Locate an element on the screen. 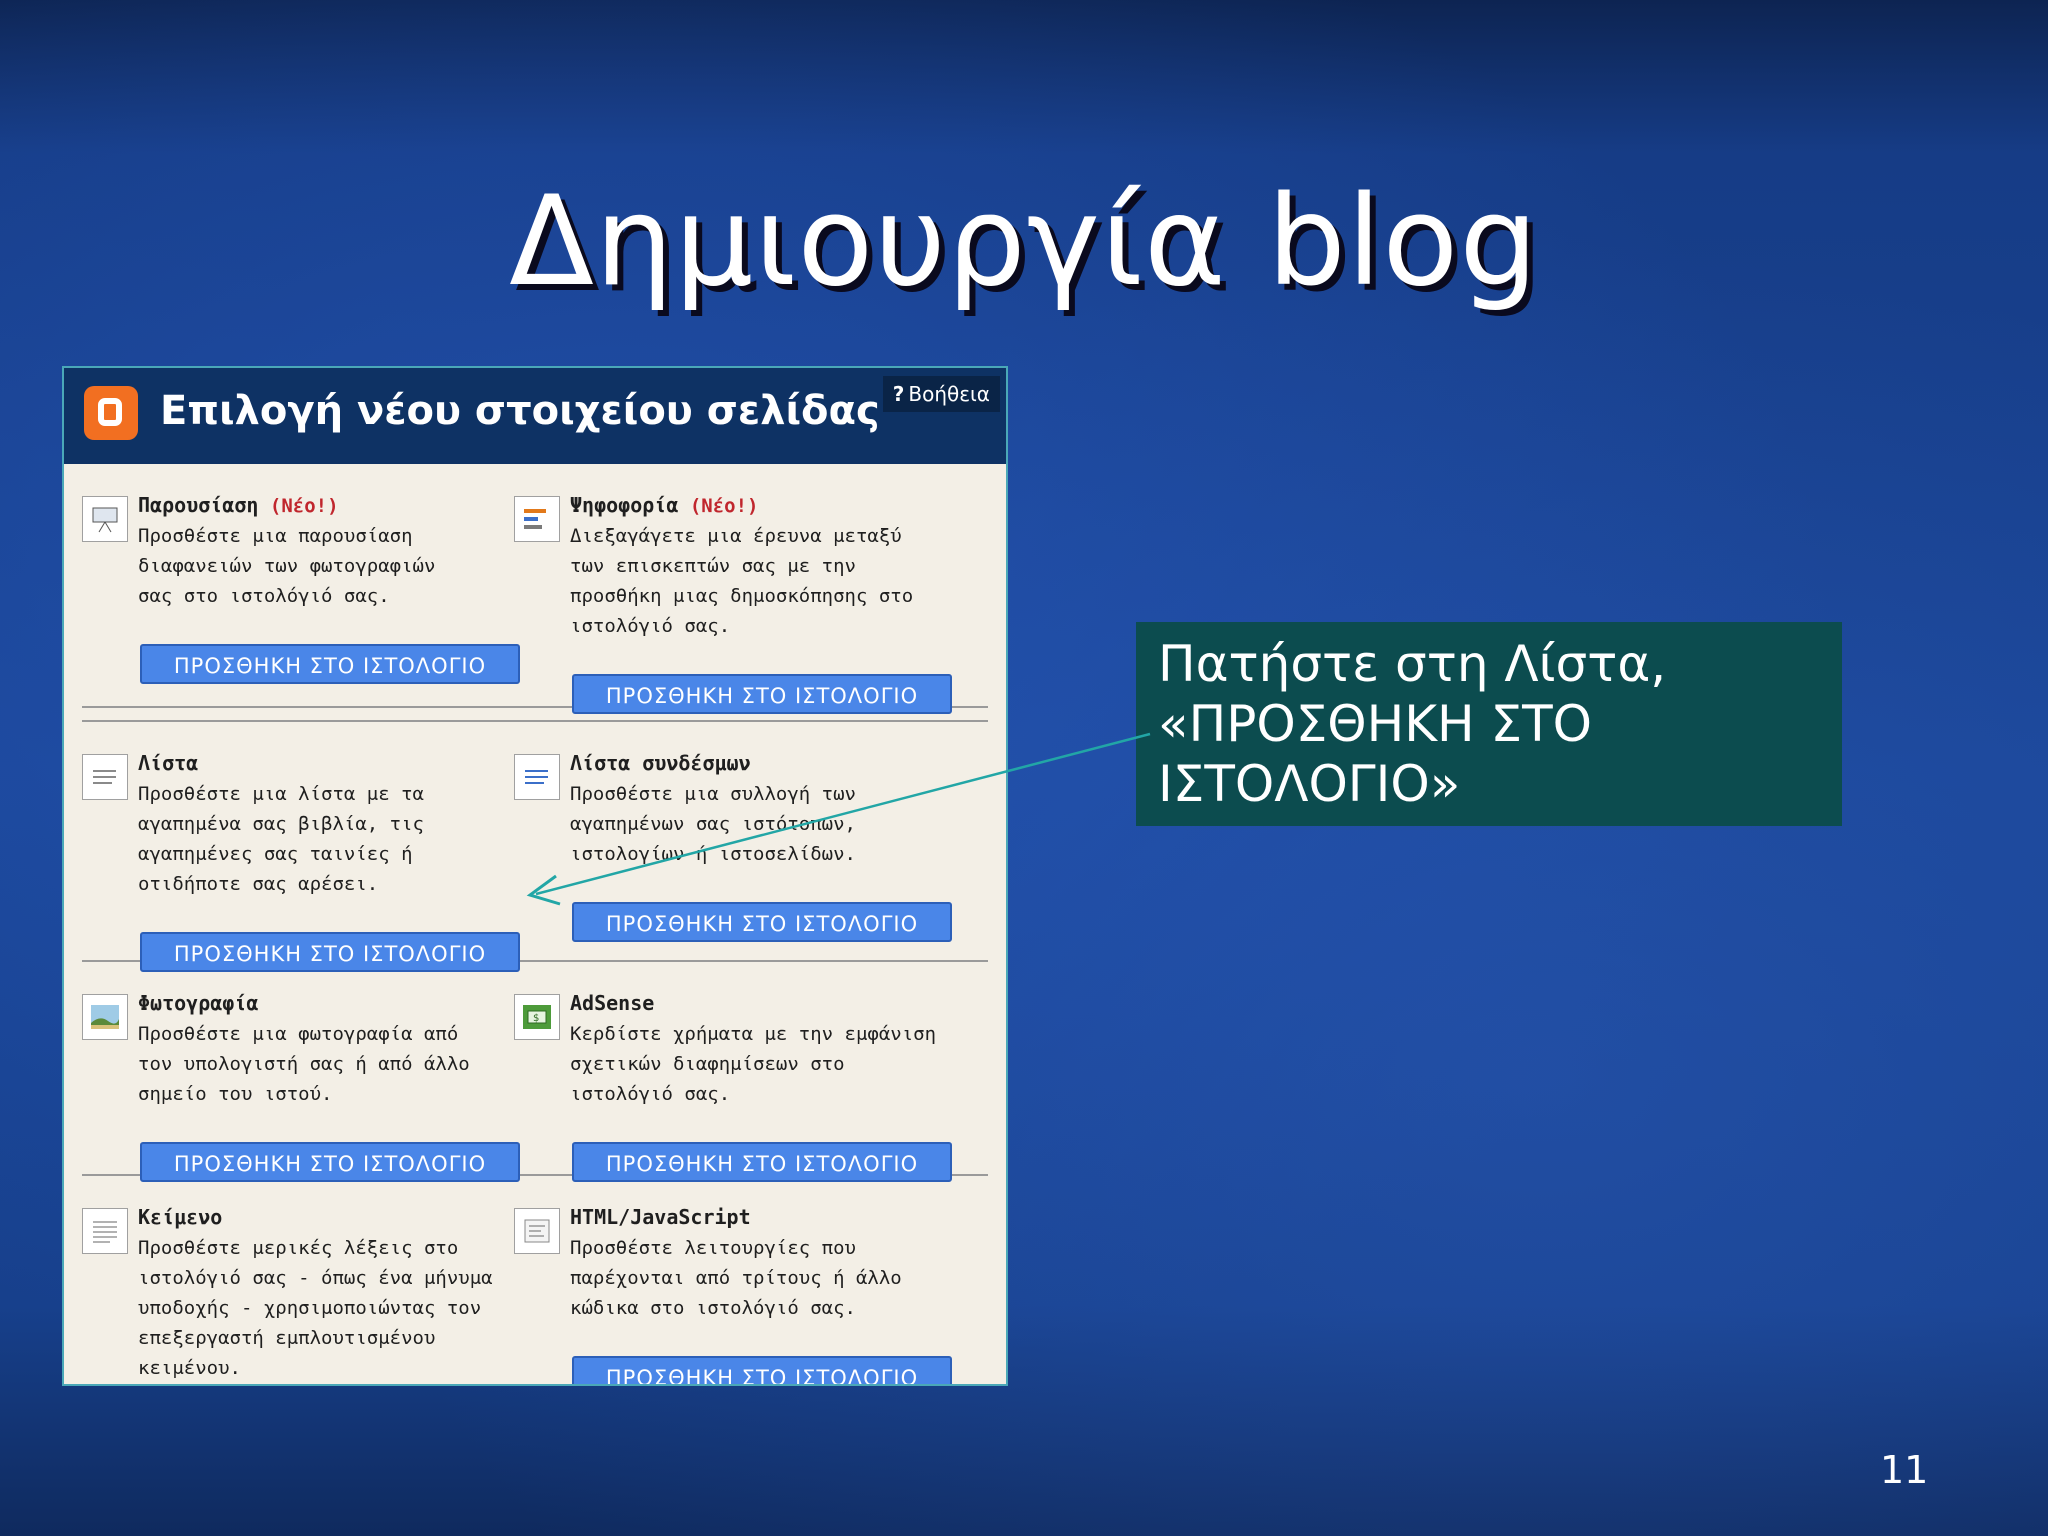 The image size is (2048, 1536). pointer-arrow is located at coordinates (838, 819).